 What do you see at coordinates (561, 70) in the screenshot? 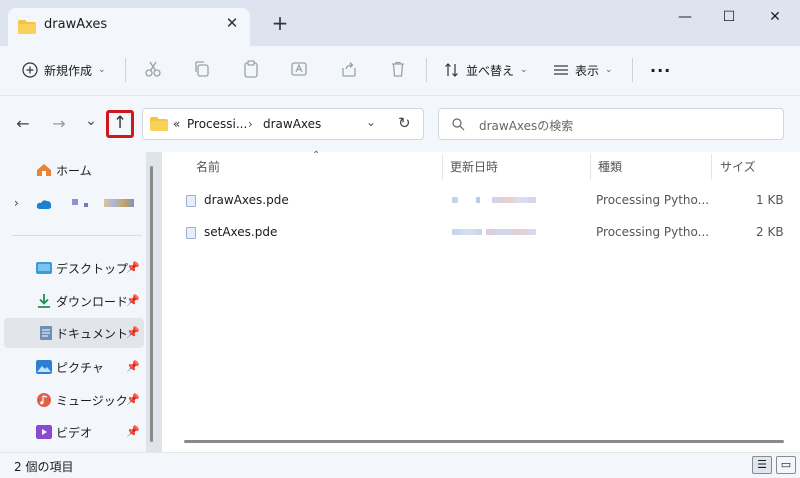
I see `view-list-icon` at bounding box center [561, 70].